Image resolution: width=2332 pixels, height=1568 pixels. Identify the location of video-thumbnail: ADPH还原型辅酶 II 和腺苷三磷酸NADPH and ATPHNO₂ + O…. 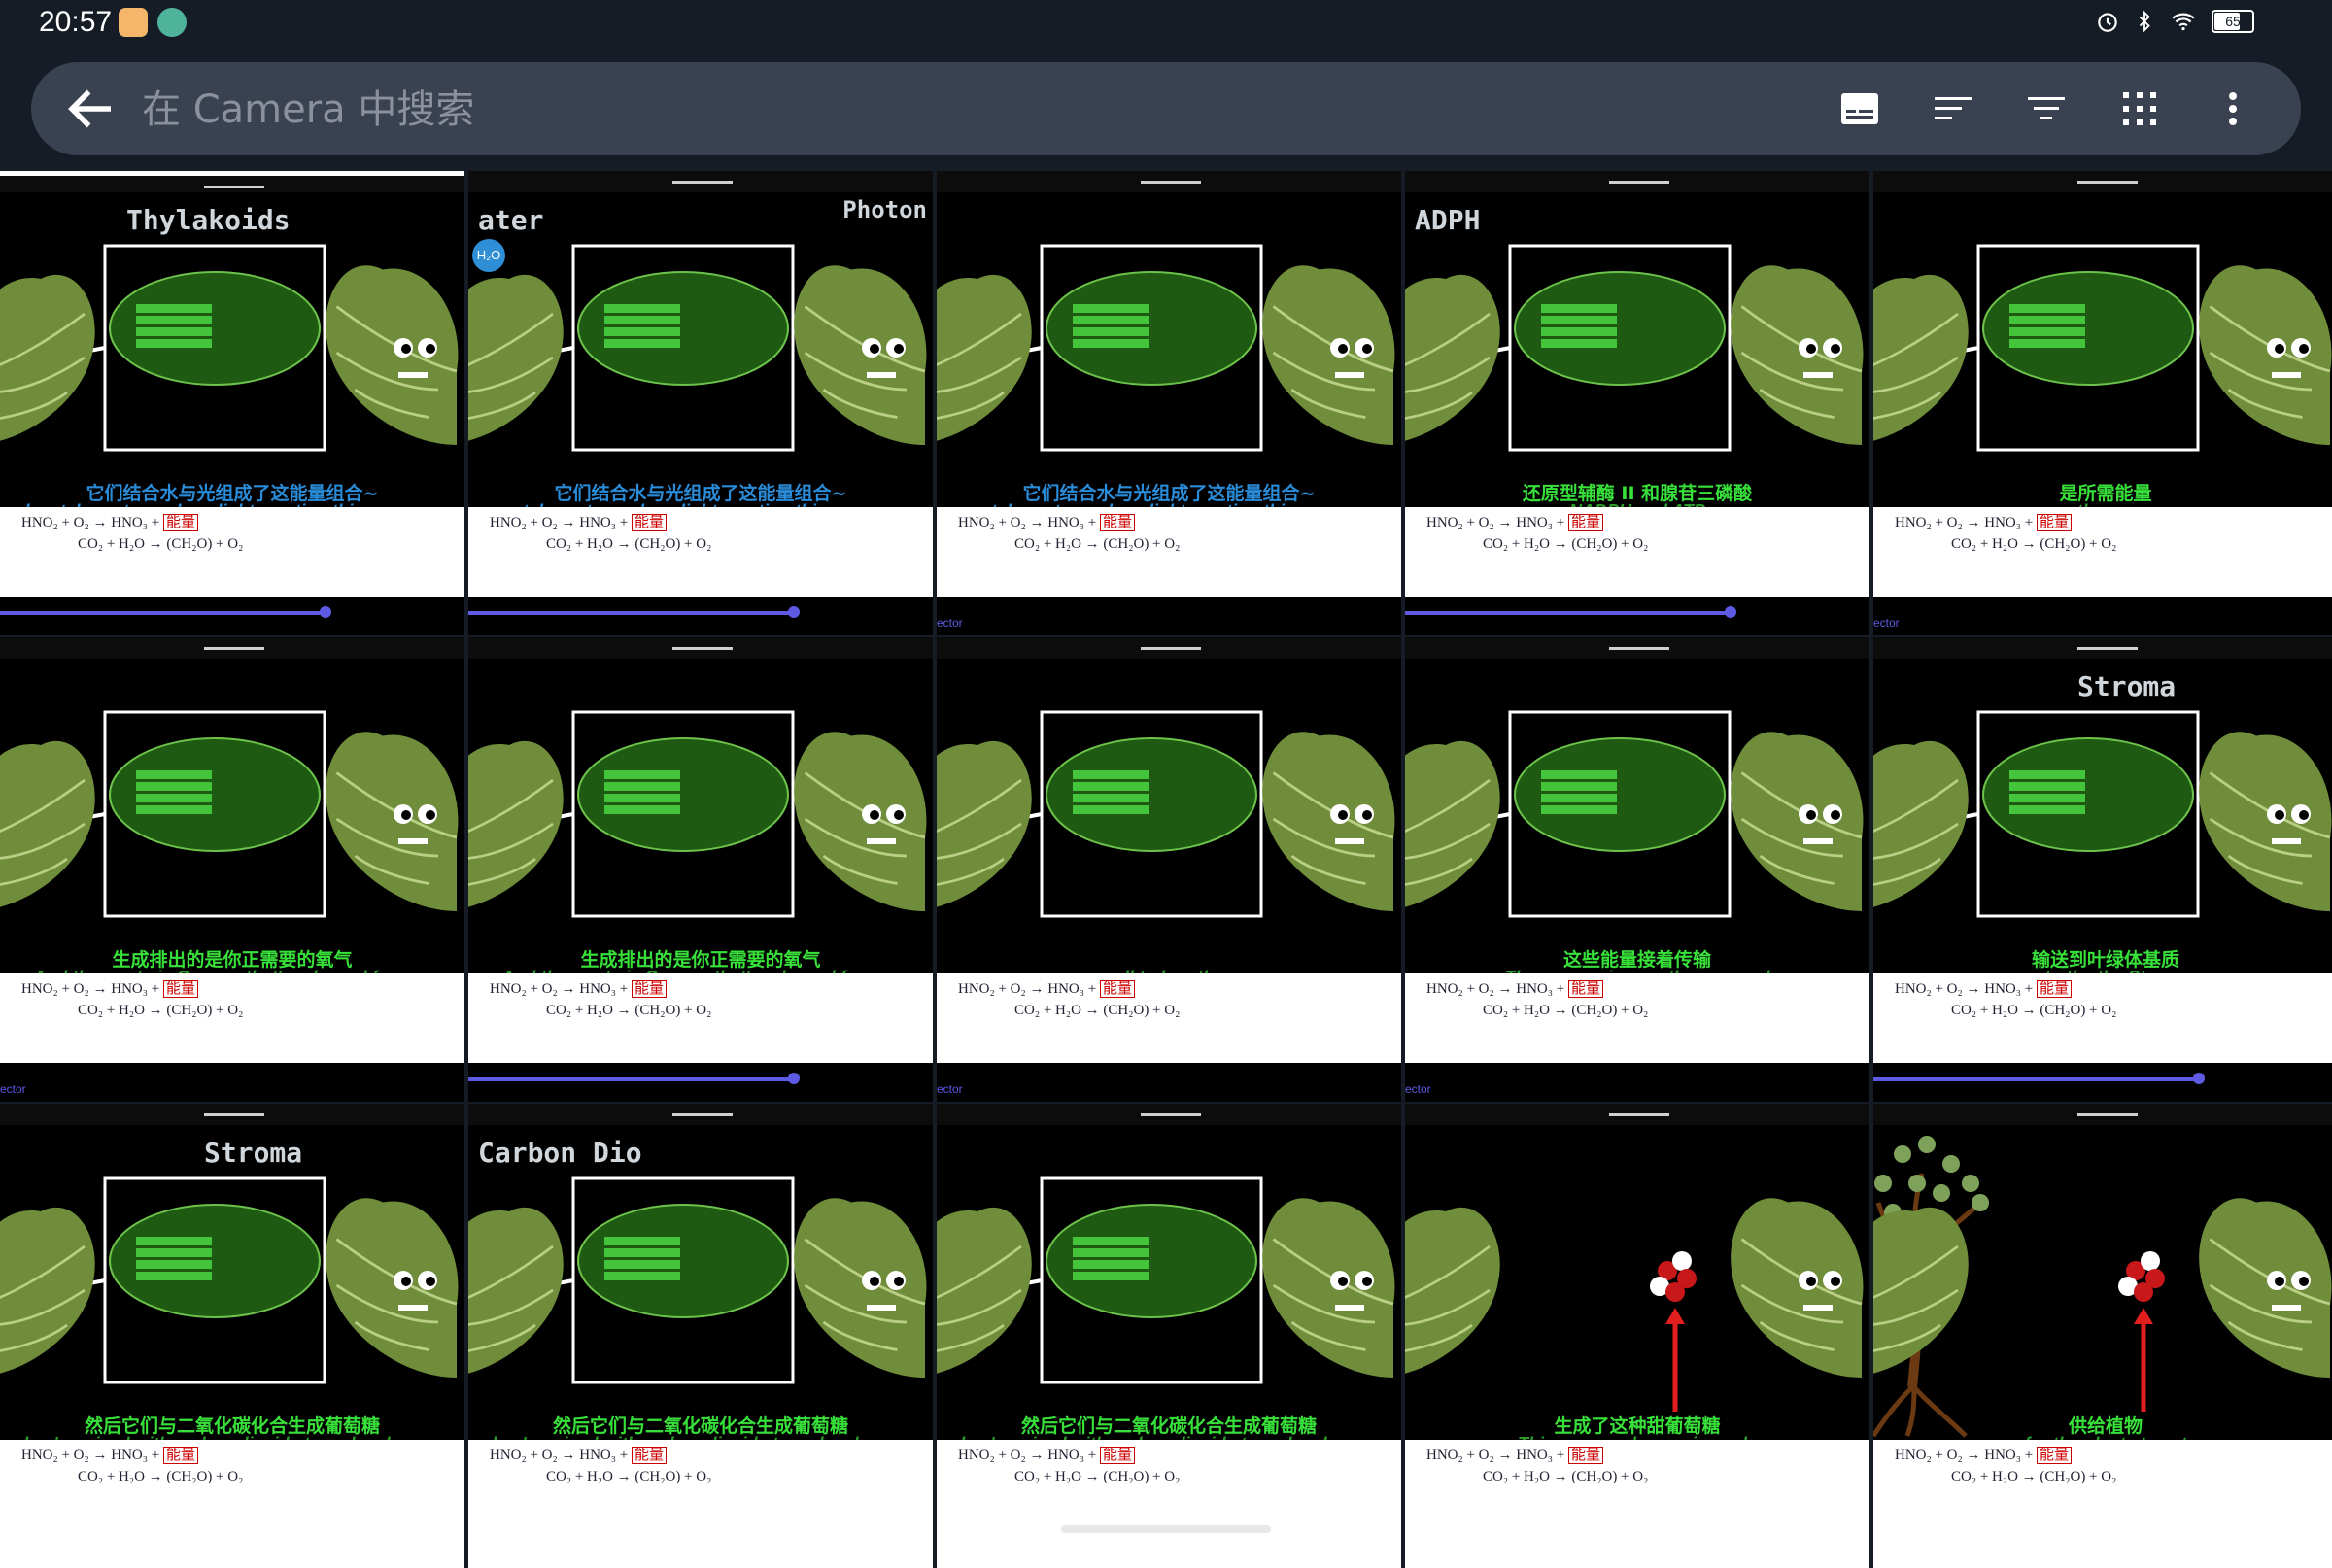
(1637, 403).